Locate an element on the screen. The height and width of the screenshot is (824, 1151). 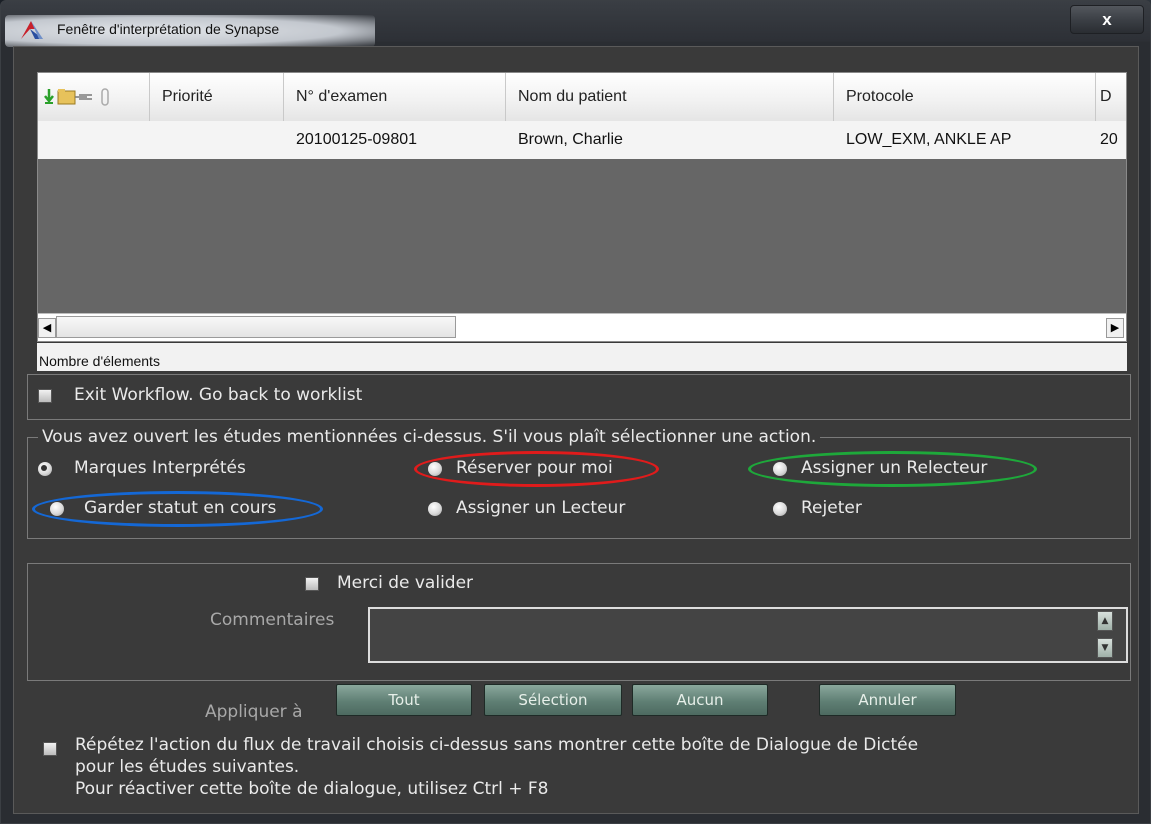
option-label-rejeter: Rejeter is located at coordinates (831, 508).